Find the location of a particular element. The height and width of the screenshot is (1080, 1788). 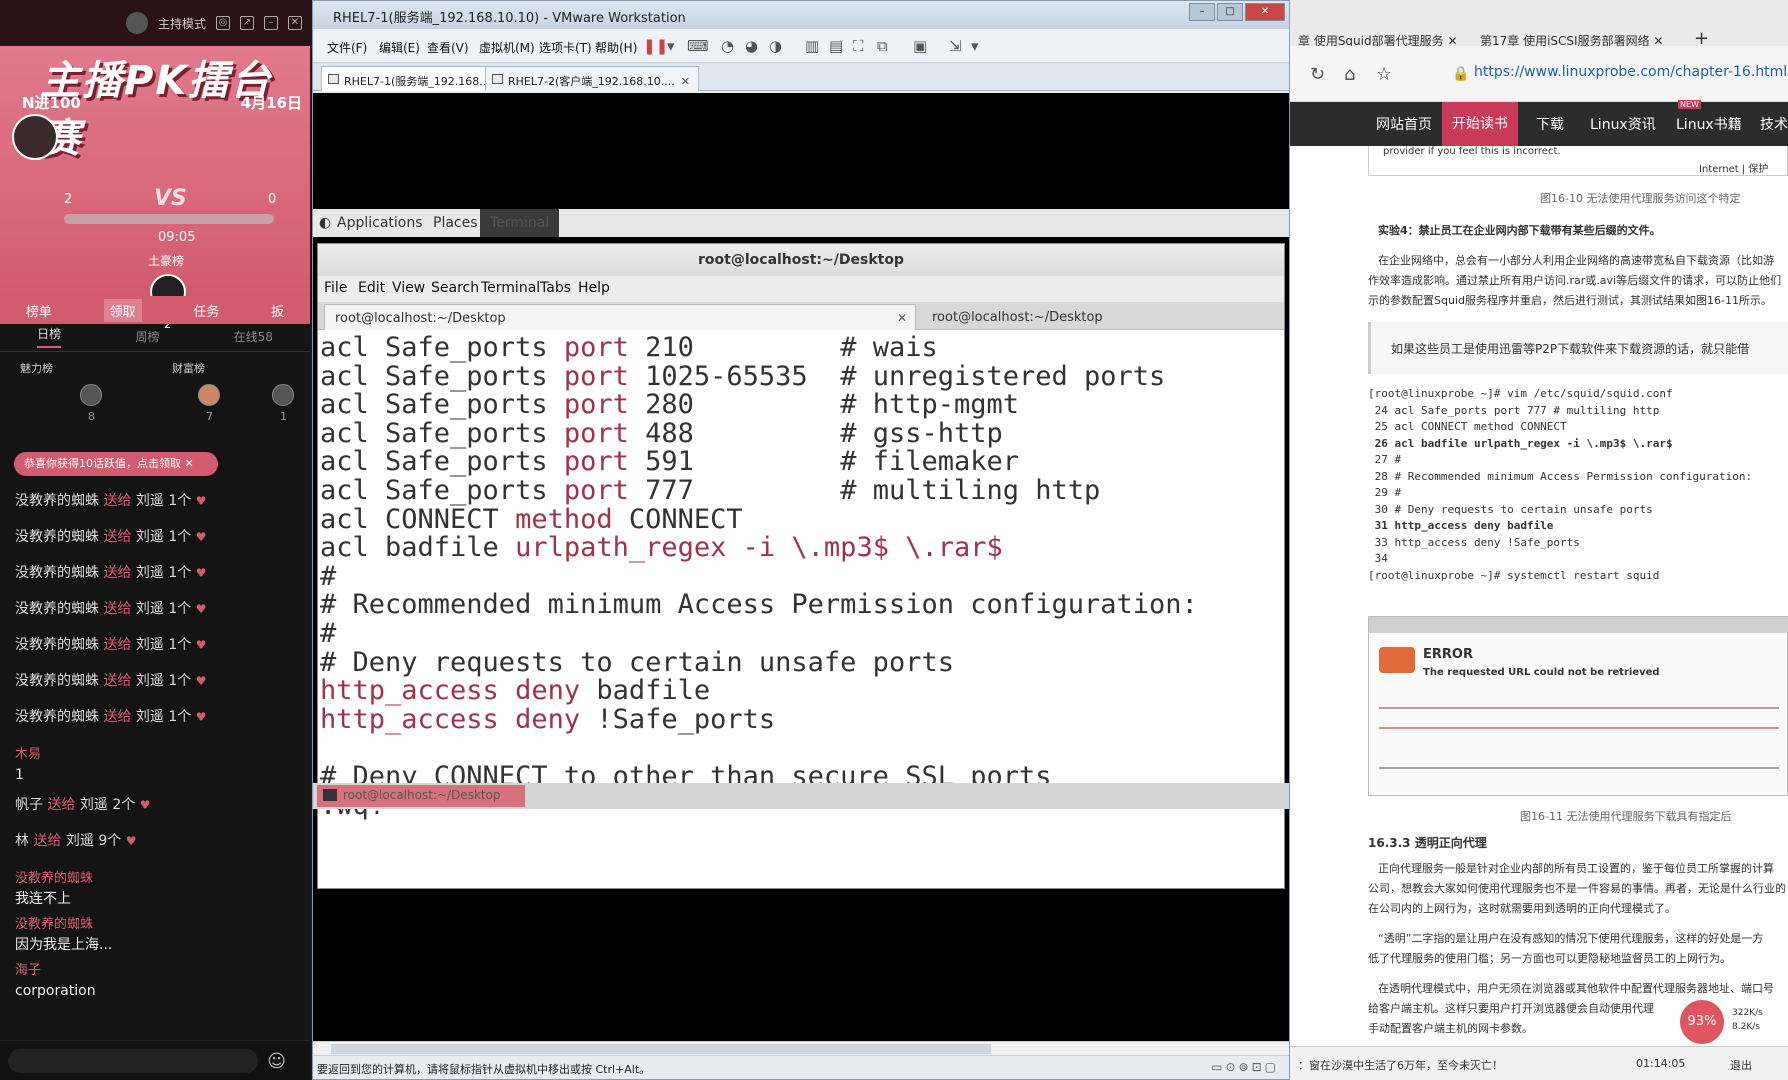

star-icon: ☆ is located at coordinates (1384, 74).